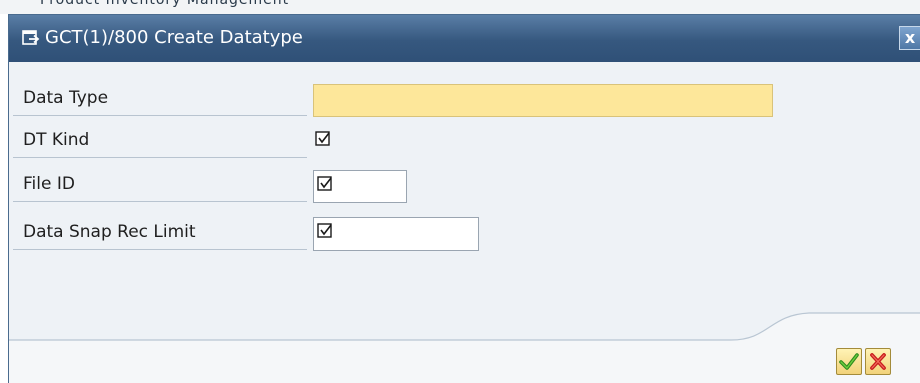  I want to click on cancel-button, so click(878, 361).